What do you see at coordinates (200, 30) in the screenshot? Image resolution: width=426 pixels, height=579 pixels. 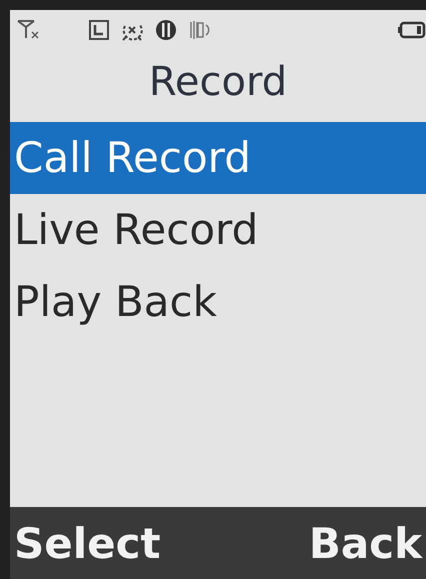 I see `vibrate-icon` at bounding box center [200, 30].